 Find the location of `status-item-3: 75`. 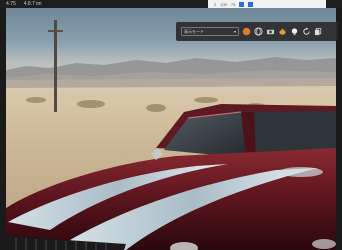

status-item-3: 75 is located at coordinates (233, 4).